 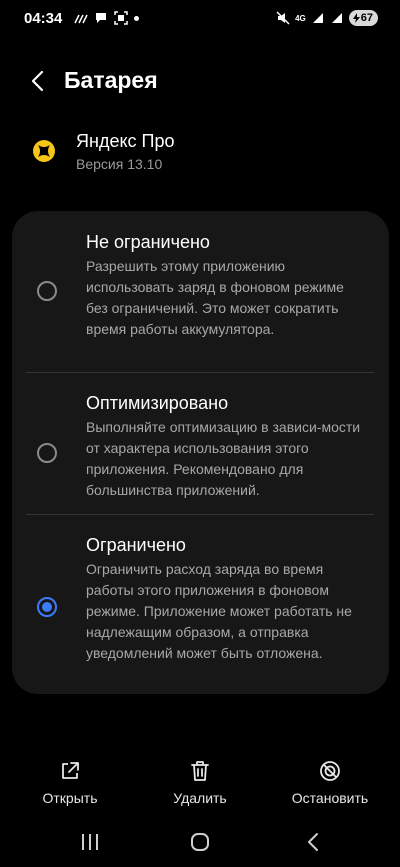 What do you see at coordinates (330, 771) in the screenshot?
I see `stop-icon` at bounding box center [330, 771].